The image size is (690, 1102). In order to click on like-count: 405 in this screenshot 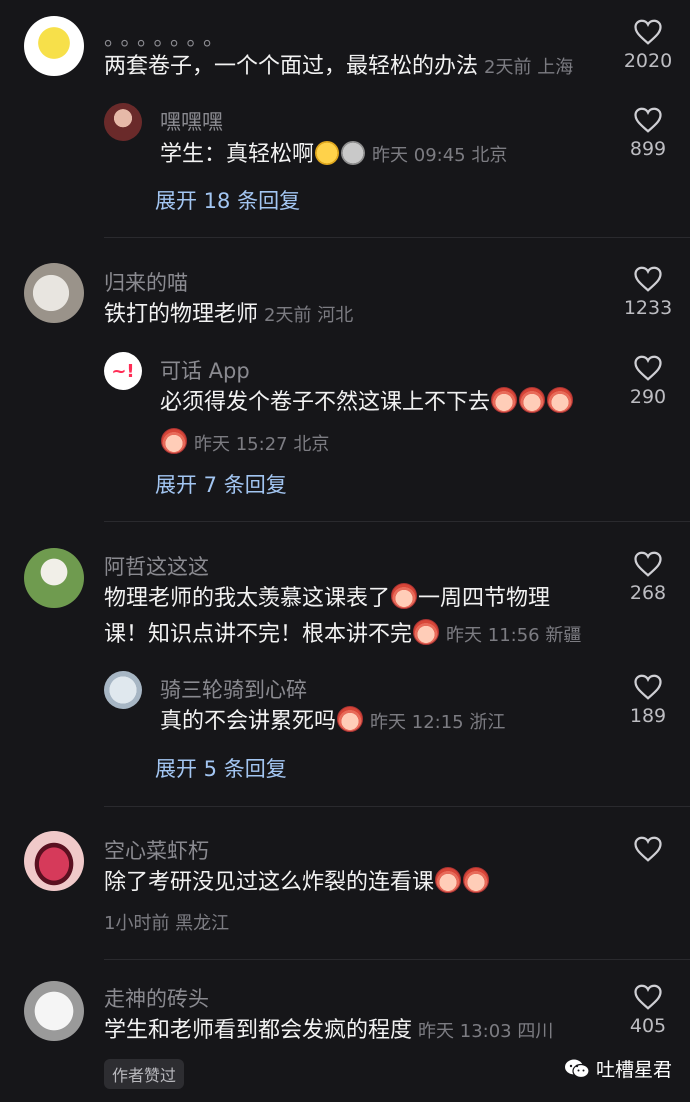, I will do `click(648, 1026)`.